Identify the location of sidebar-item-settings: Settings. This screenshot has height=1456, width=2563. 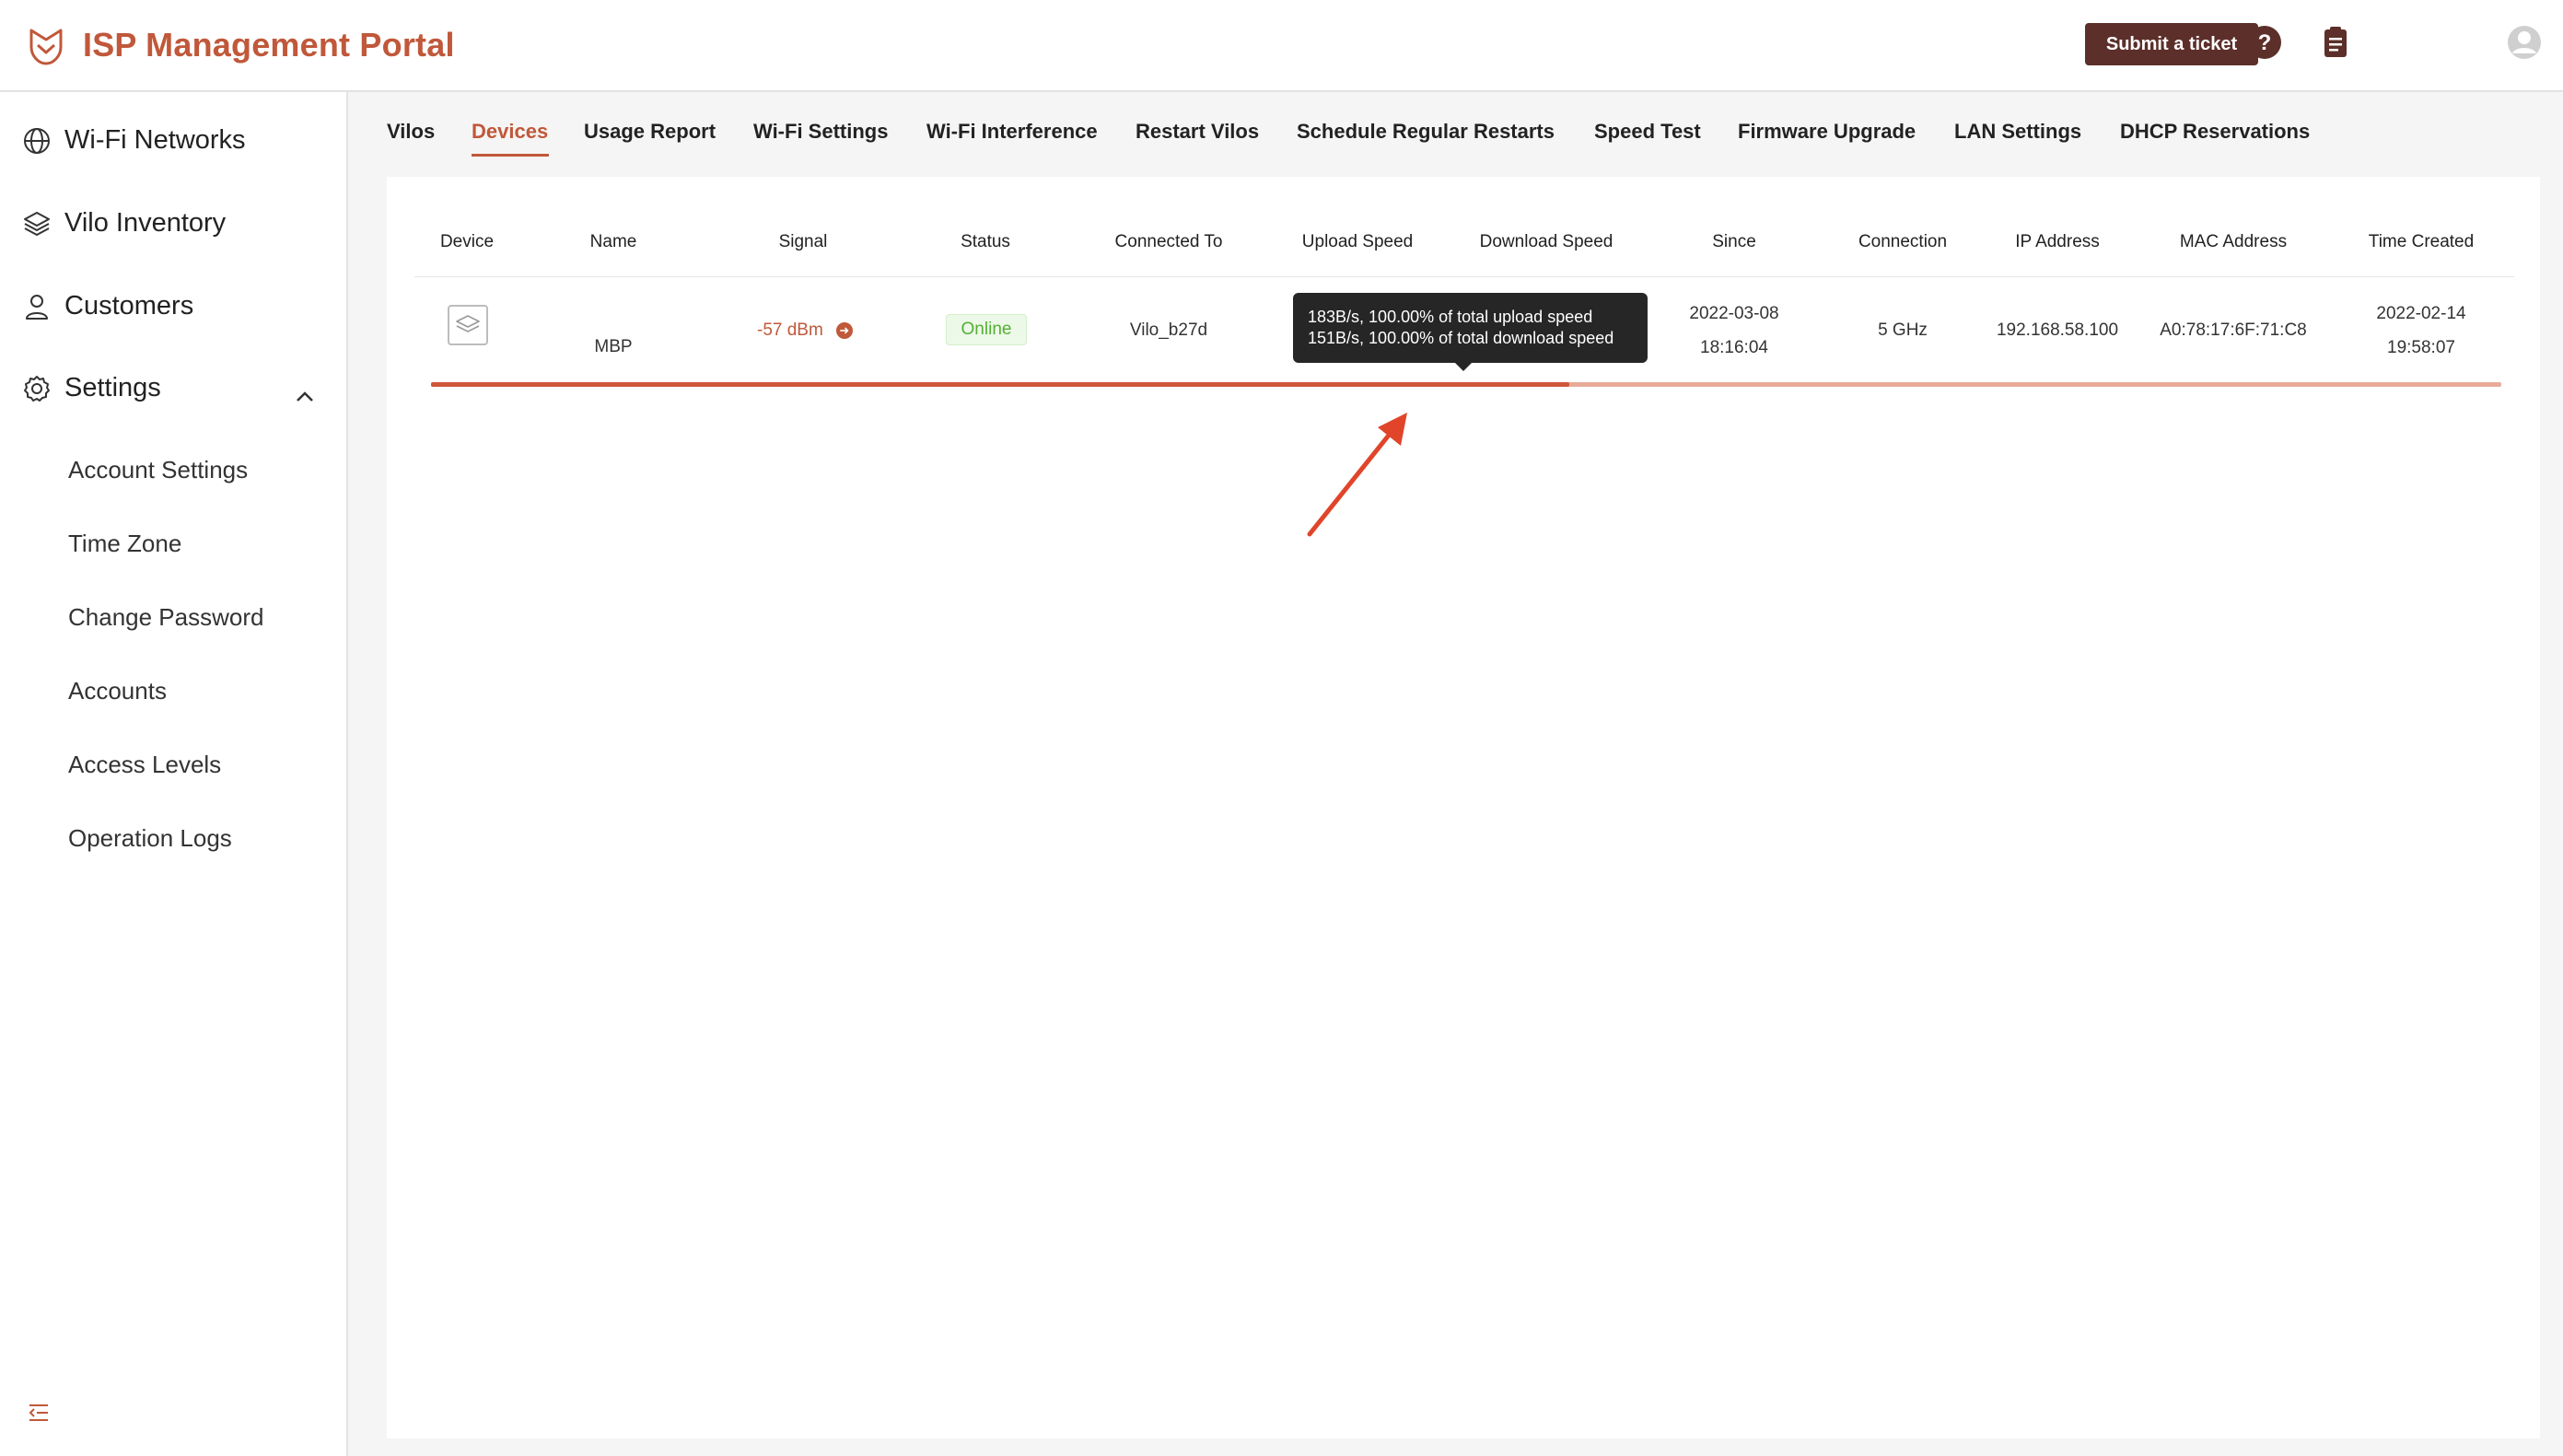
(91, 388).